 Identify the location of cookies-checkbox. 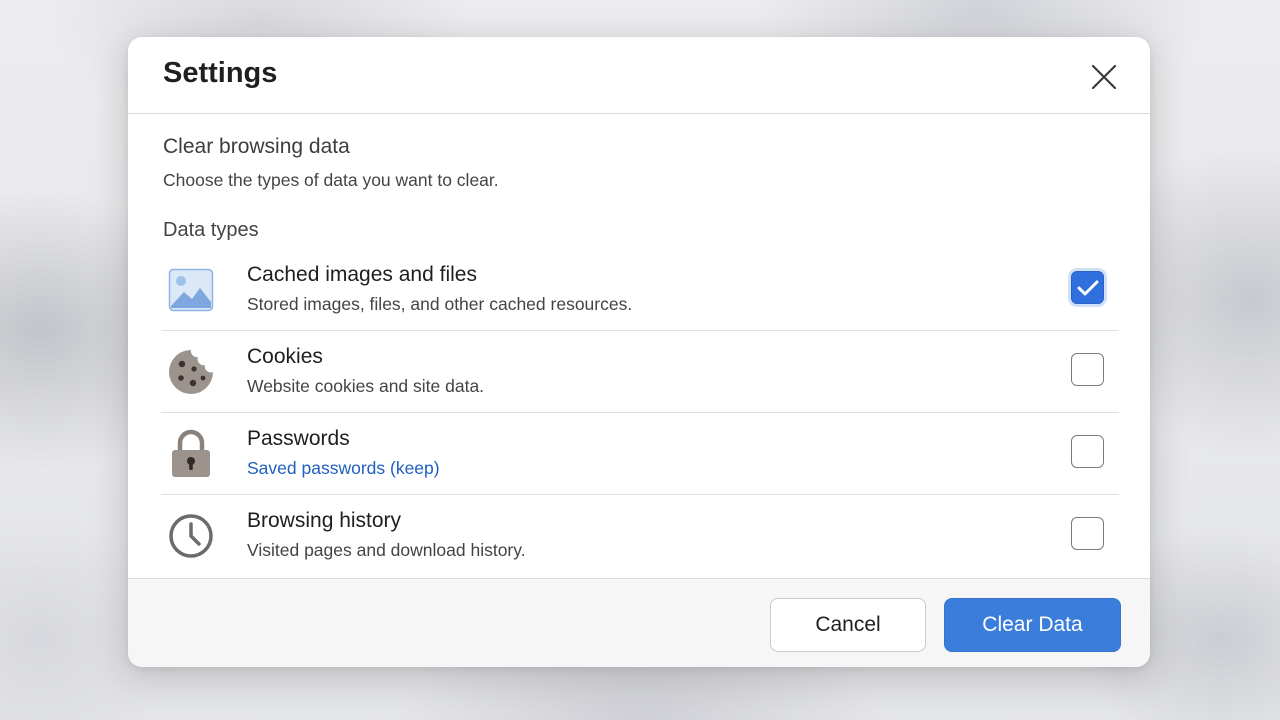
(1087, 369).